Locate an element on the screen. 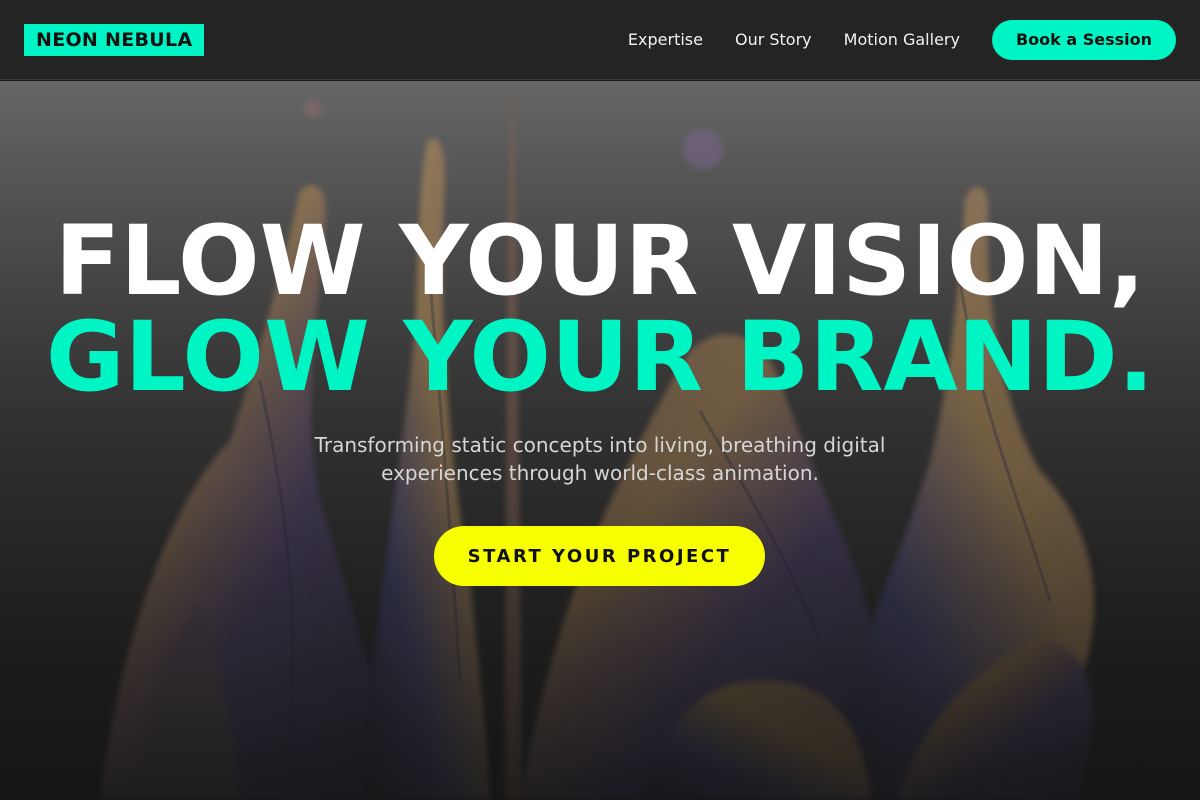 The width and height of the screenshot is (1200, 800). start-project-button: START YOUR PROJECT is located at coordinates (599, 556).